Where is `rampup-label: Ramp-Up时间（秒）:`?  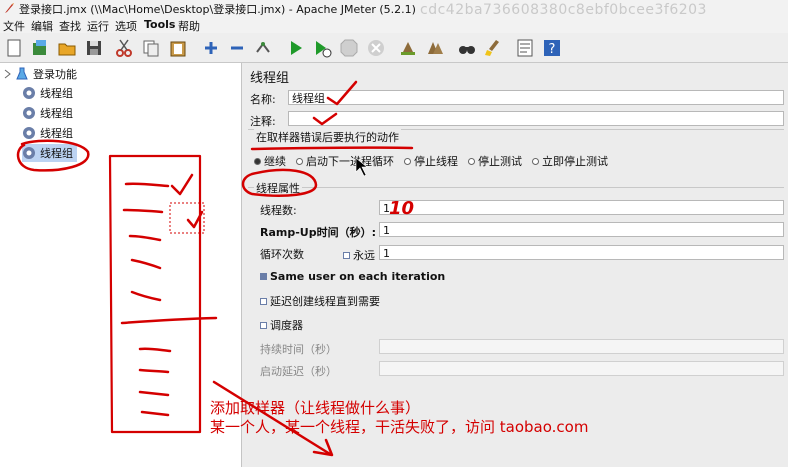 rampup-label: Ramp-Up时间（秒）: is located at coordinates (318, 232).